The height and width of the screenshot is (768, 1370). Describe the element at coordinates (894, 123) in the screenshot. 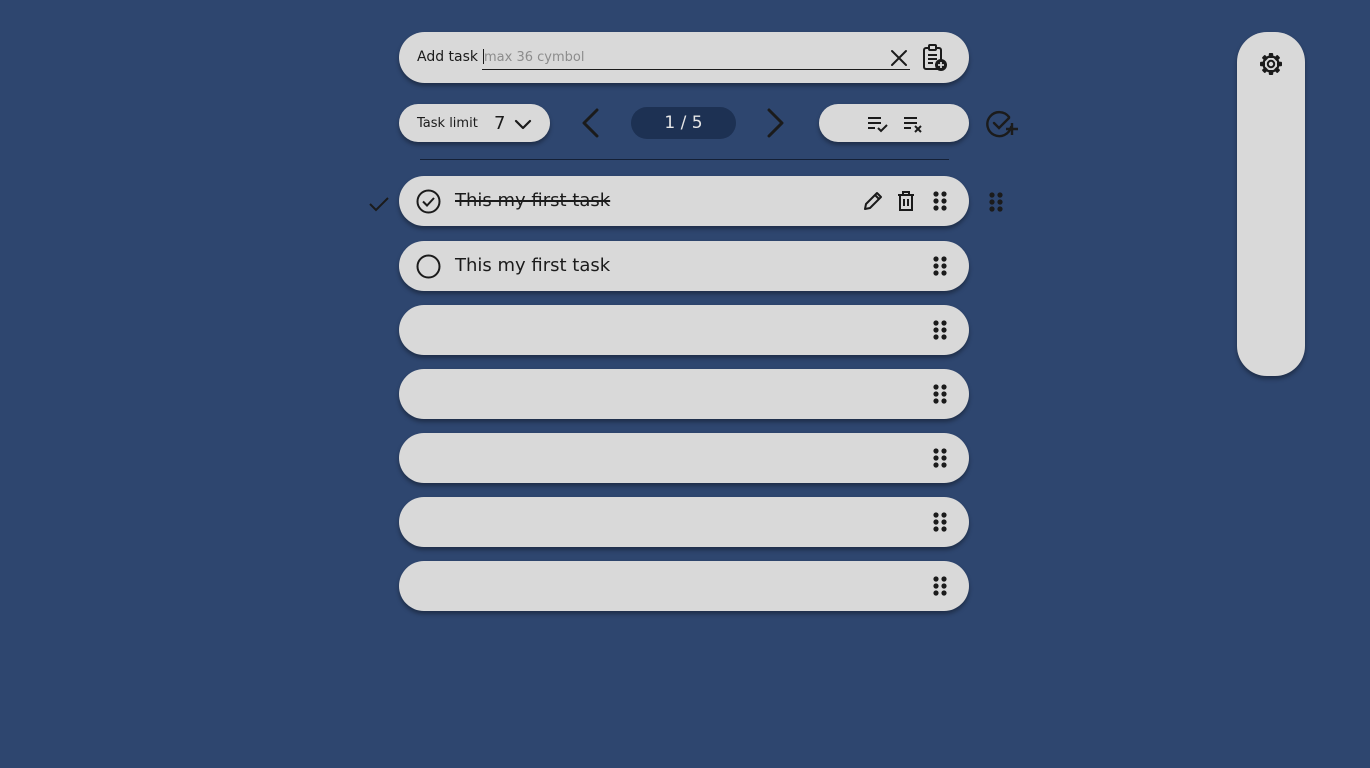

I see `bulk-actions-bar` at that location.